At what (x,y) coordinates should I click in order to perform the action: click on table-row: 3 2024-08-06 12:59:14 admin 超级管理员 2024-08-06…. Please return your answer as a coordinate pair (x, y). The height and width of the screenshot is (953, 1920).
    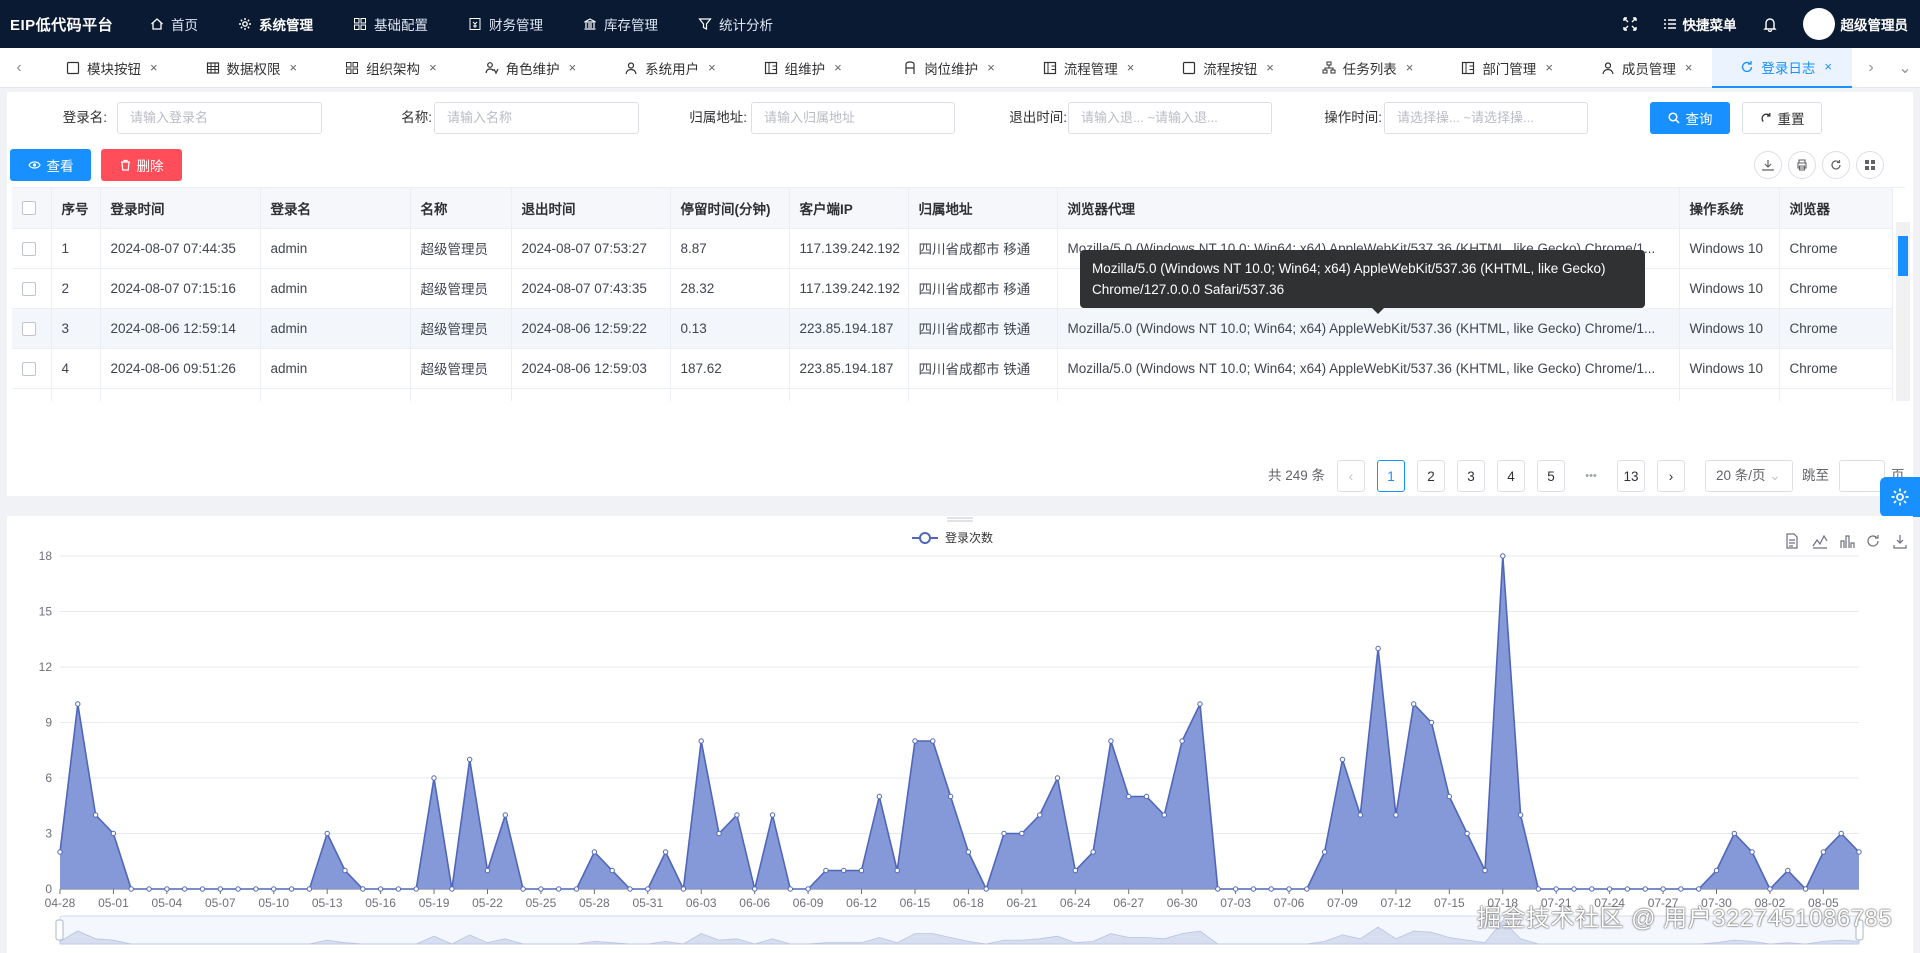
    Looking at the image, I should click on (952, 328).